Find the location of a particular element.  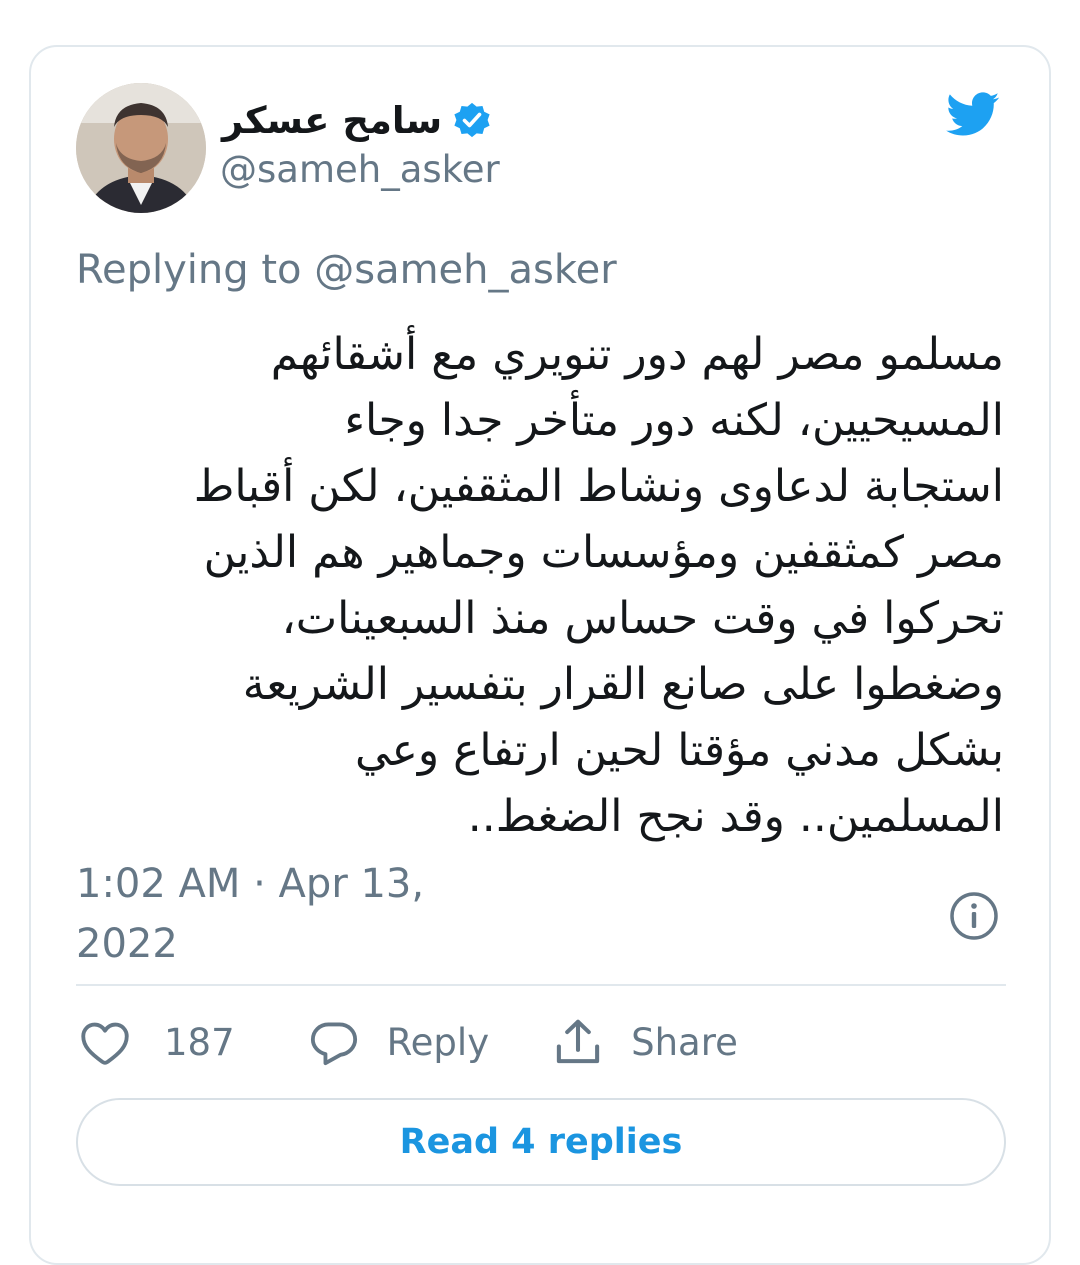

share-icon is located at coordinates (578, 1041).